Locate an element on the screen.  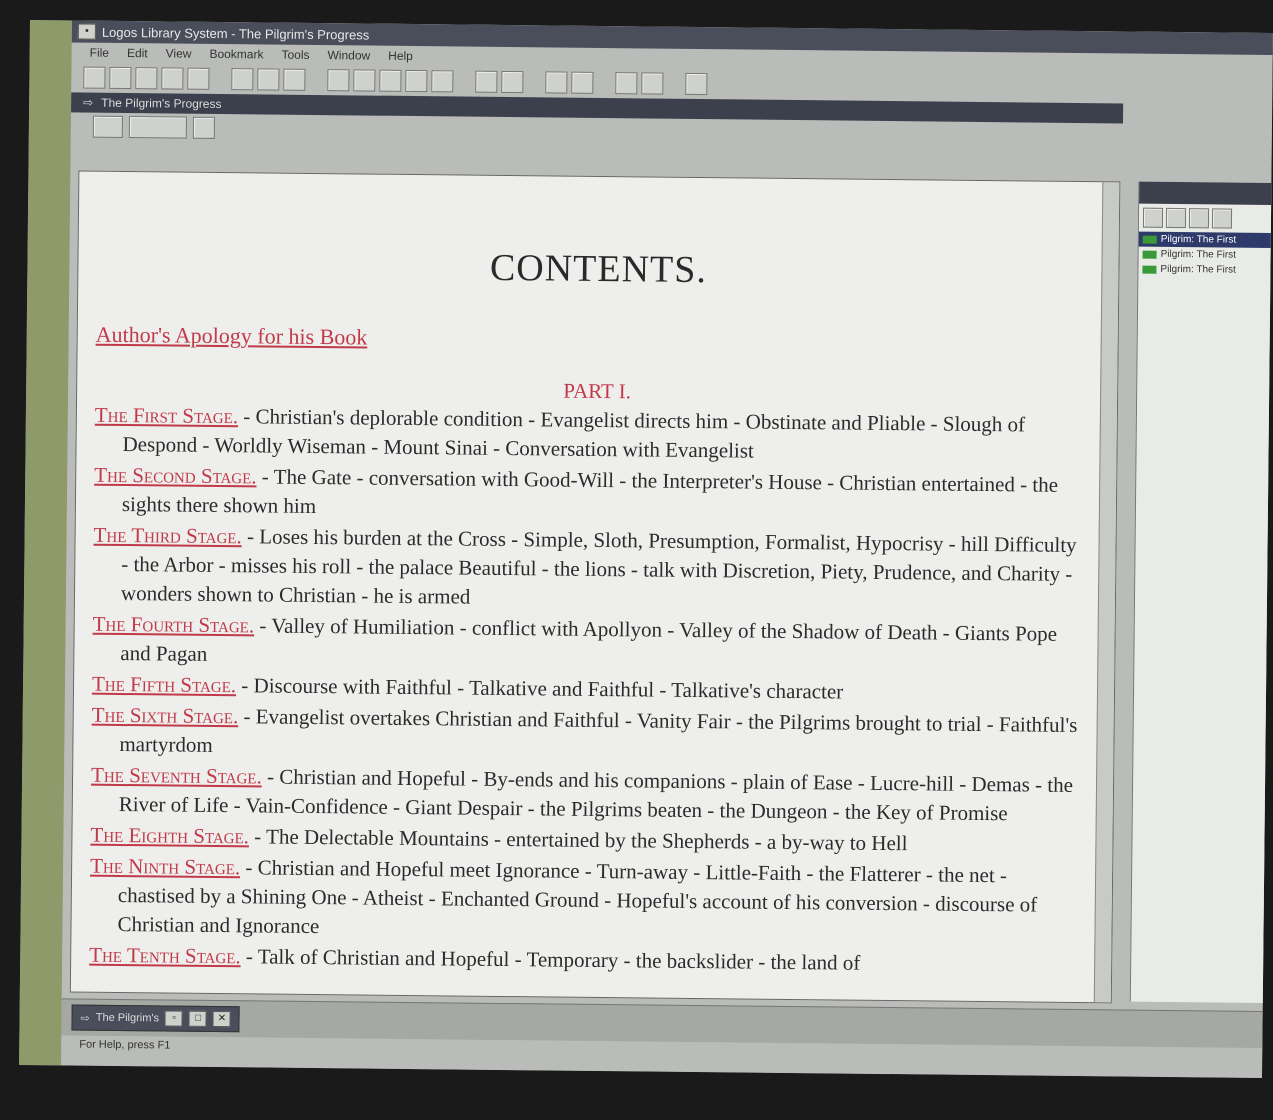
new-icon is located at coordinates (94, 77).